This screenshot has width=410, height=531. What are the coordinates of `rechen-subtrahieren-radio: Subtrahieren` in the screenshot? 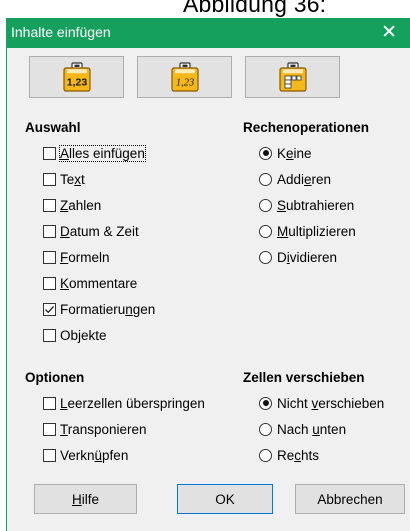 It's located at (306, 205).